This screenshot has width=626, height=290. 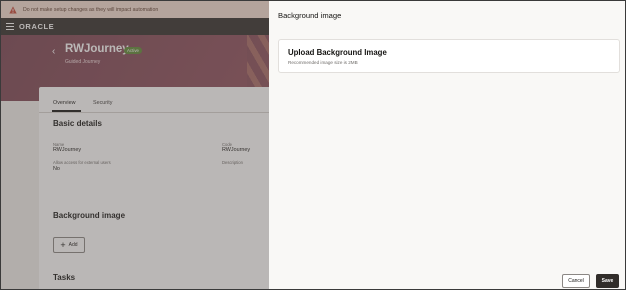 I want to click on save-button: Save, so click(x=607, y=281).